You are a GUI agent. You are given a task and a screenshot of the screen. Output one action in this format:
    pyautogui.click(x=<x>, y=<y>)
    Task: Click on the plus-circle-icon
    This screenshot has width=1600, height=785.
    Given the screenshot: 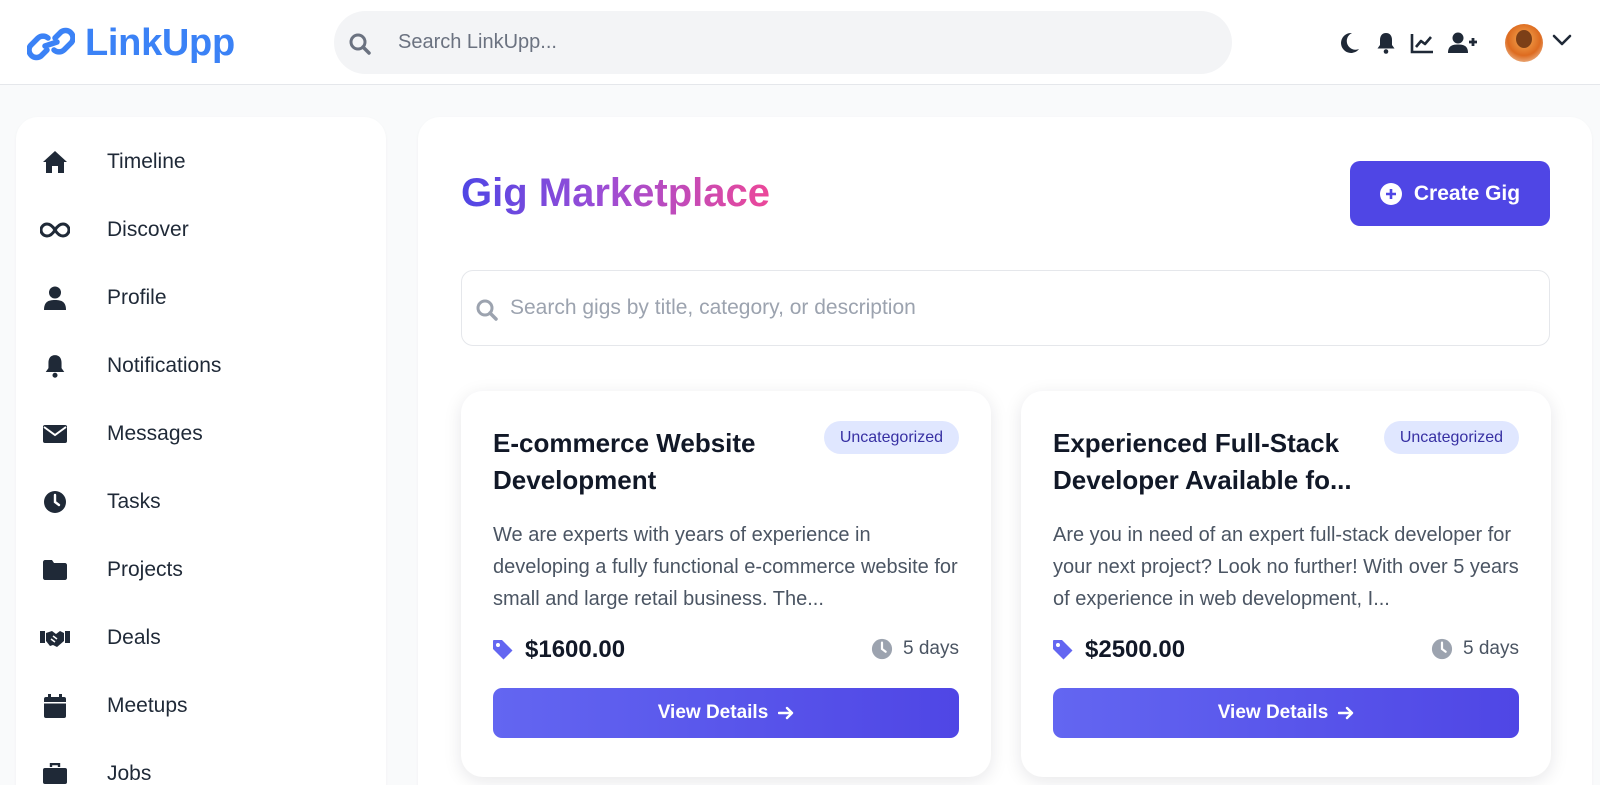 What is the action you would take?
    pyautogui.click(x=1390, y=193)
    